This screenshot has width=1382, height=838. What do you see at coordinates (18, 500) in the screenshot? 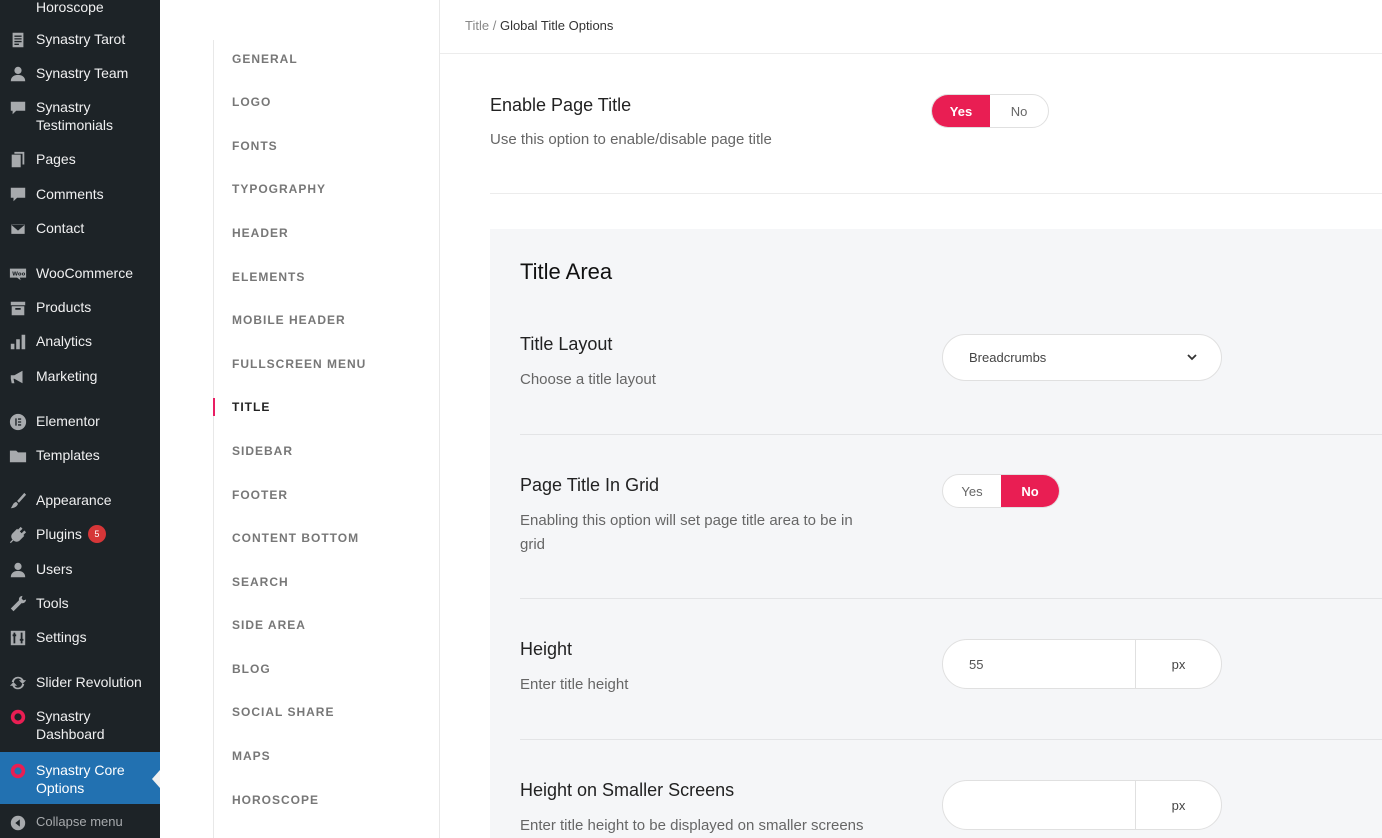
I see `paintbrush-icon` at bounding box center [18, 500].